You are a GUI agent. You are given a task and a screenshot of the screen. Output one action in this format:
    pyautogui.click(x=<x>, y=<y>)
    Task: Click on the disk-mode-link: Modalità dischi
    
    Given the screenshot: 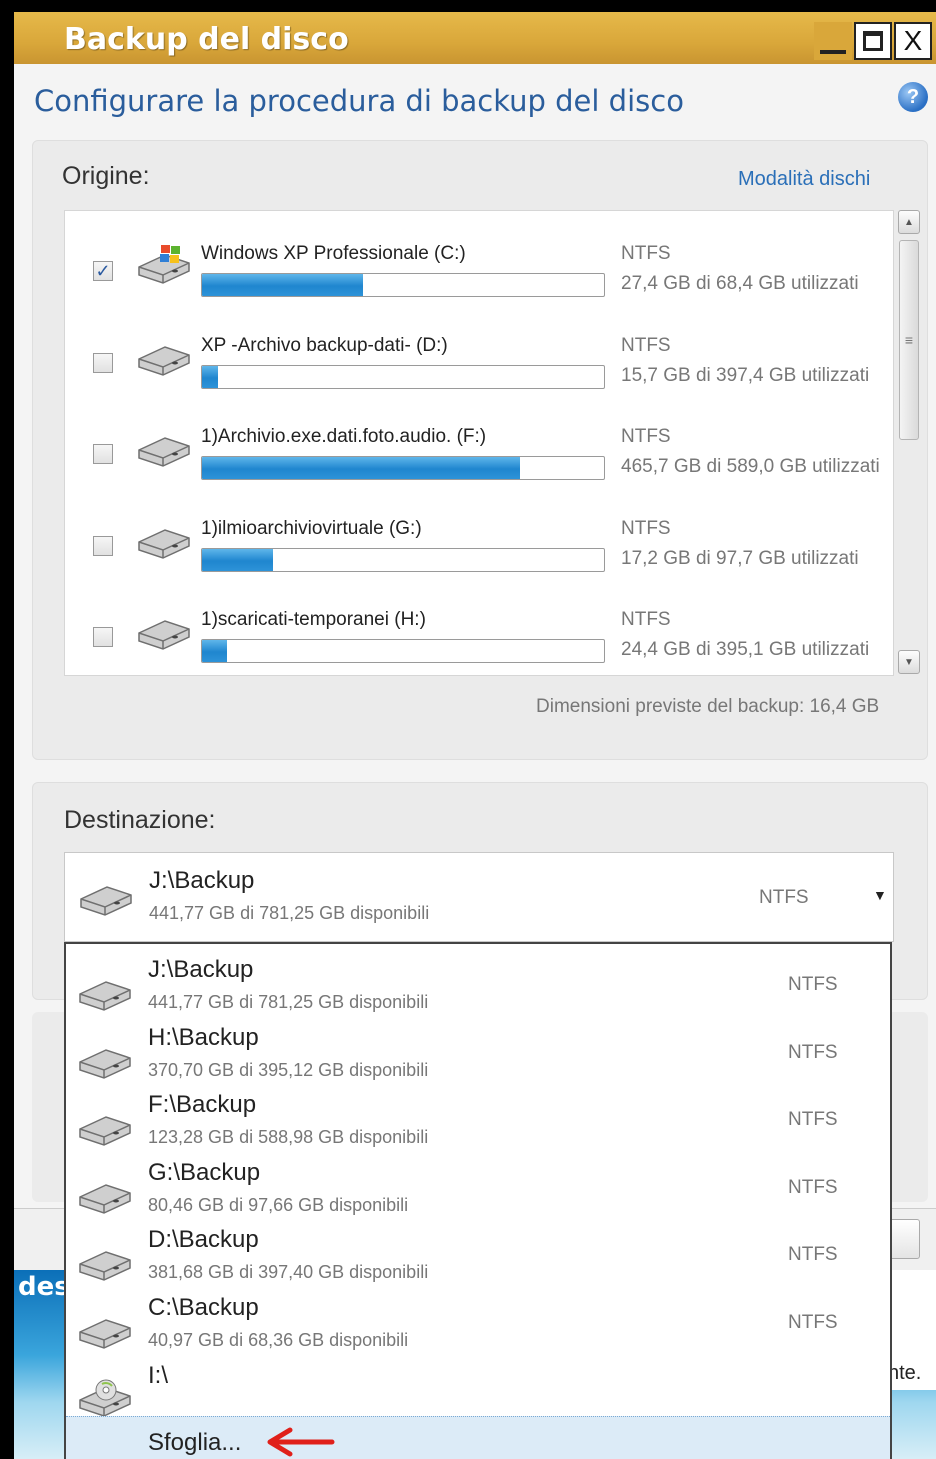 What is the action you would take?
    pyautogui.click(x=804, y=179)
    